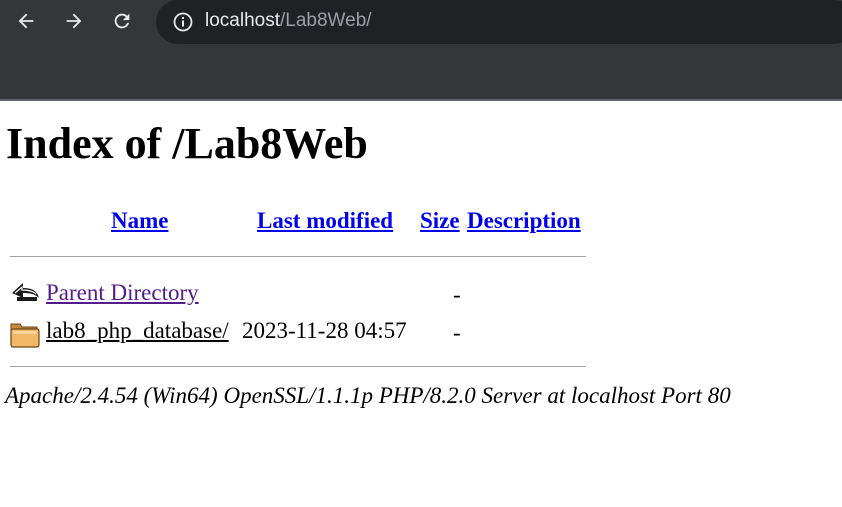 Image resolution: width=842 pixels, height=507 pixels. Describe the element at coordinates (325, 221) in the screenshot. I see `column-header-last-modified: Last modified` at that location.